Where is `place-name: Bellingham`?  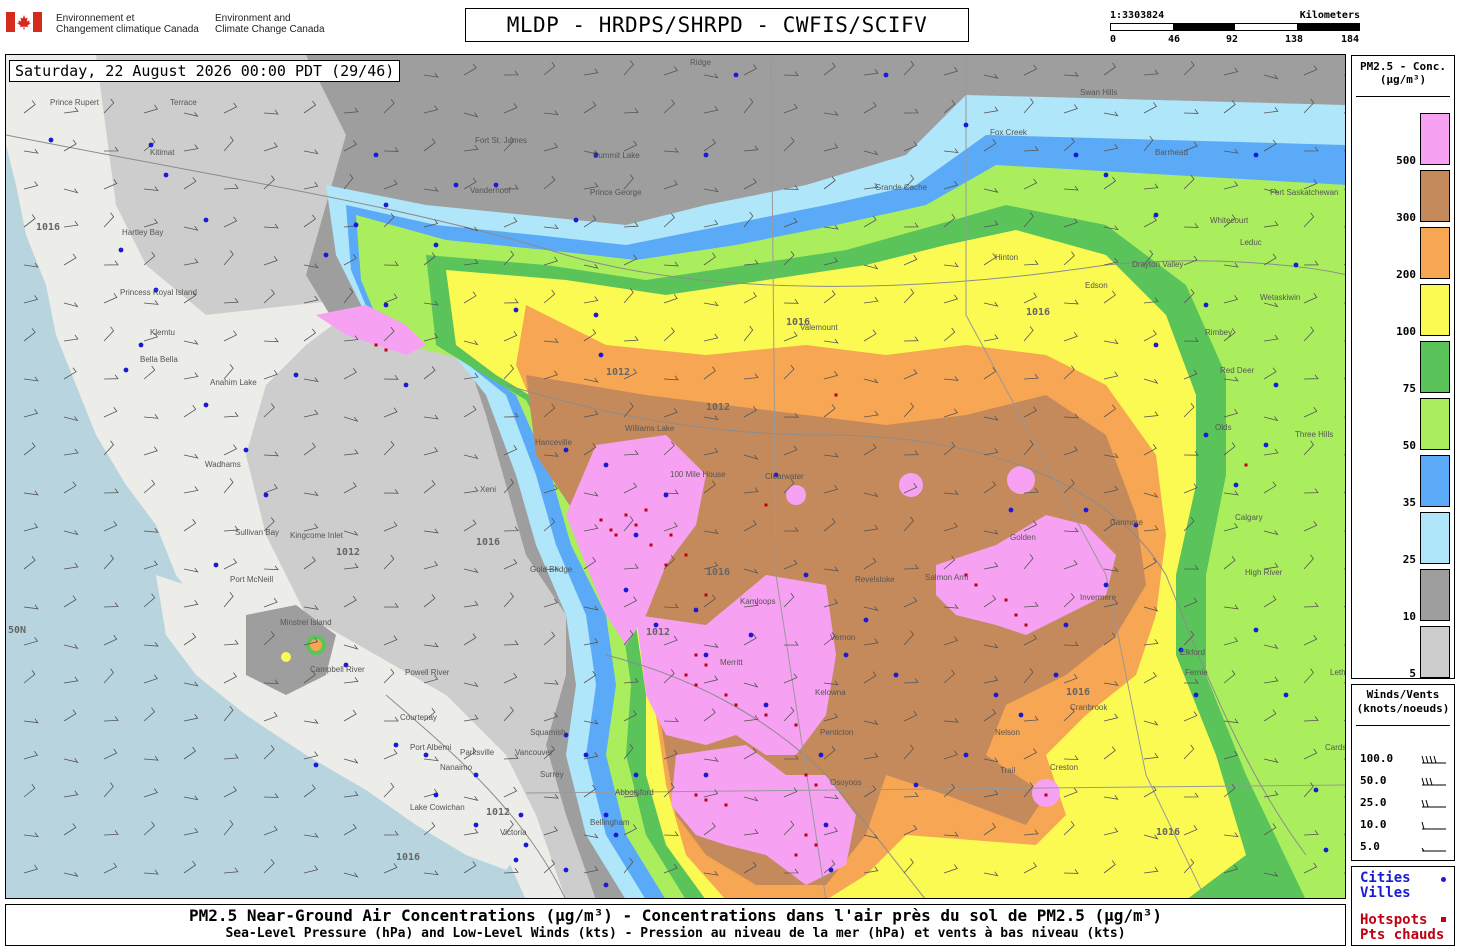 place-name: Bellingham is located at coordinates (610, 822).